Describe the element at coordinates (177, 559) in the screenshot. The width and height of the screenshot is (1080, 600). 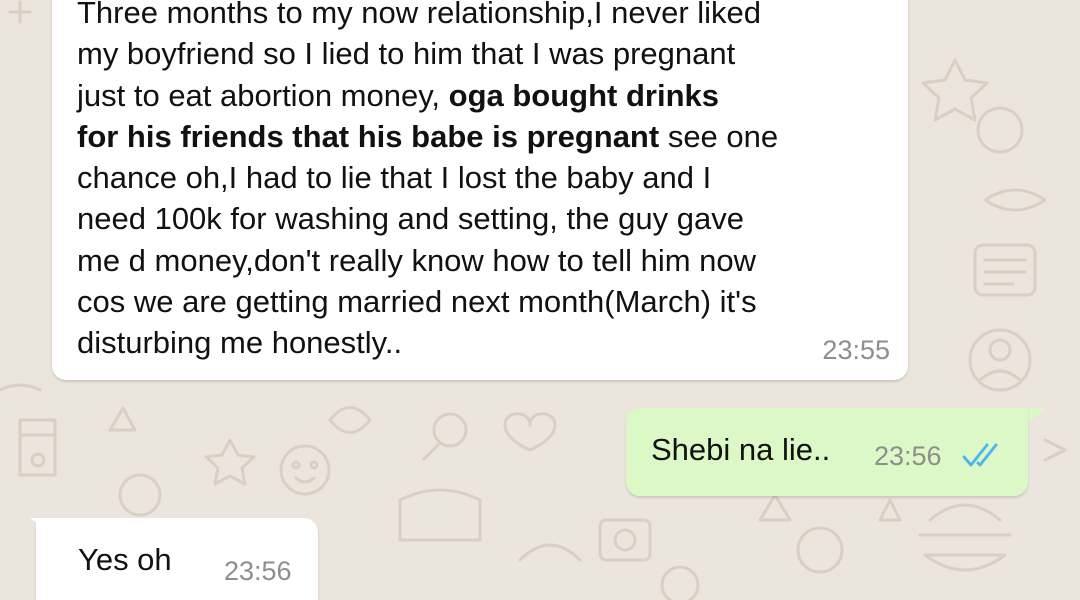
I see `incoming-message-bubble: Yes oh 23:56` at that location.